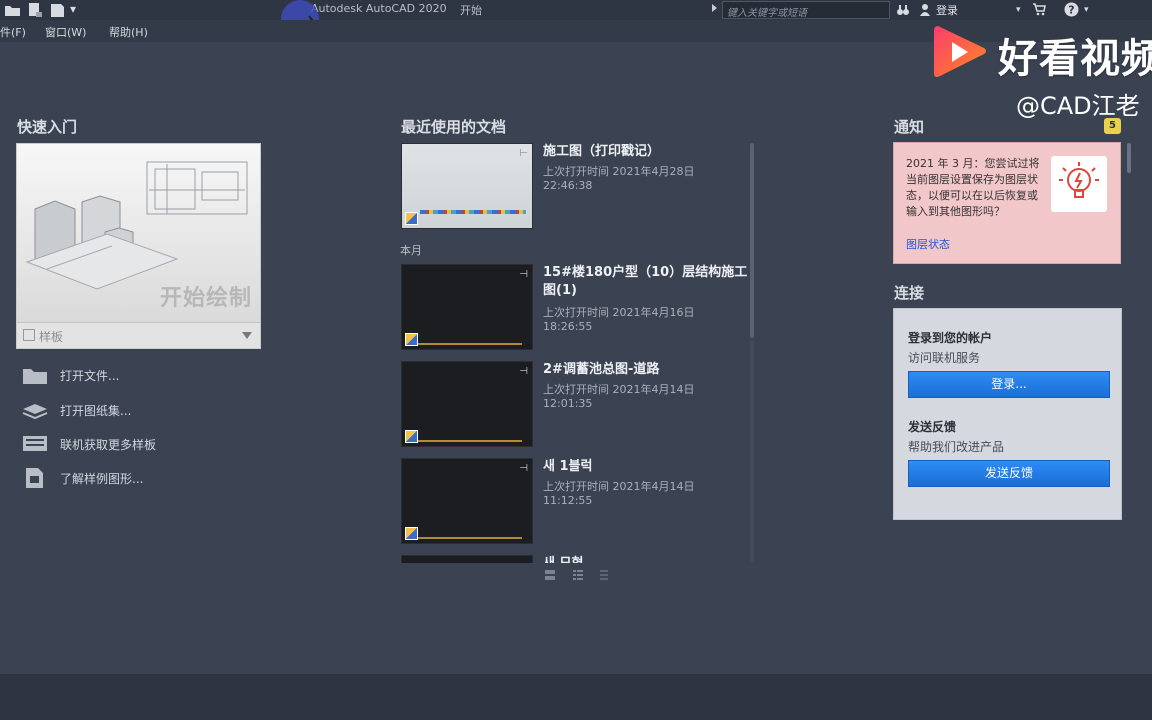 The height and width of the screenshot is (720, 1152). Describe the element at coordinates (645, 152) in the screenshot. I see `doc-name: 施工图（打印戳记）` at that location.